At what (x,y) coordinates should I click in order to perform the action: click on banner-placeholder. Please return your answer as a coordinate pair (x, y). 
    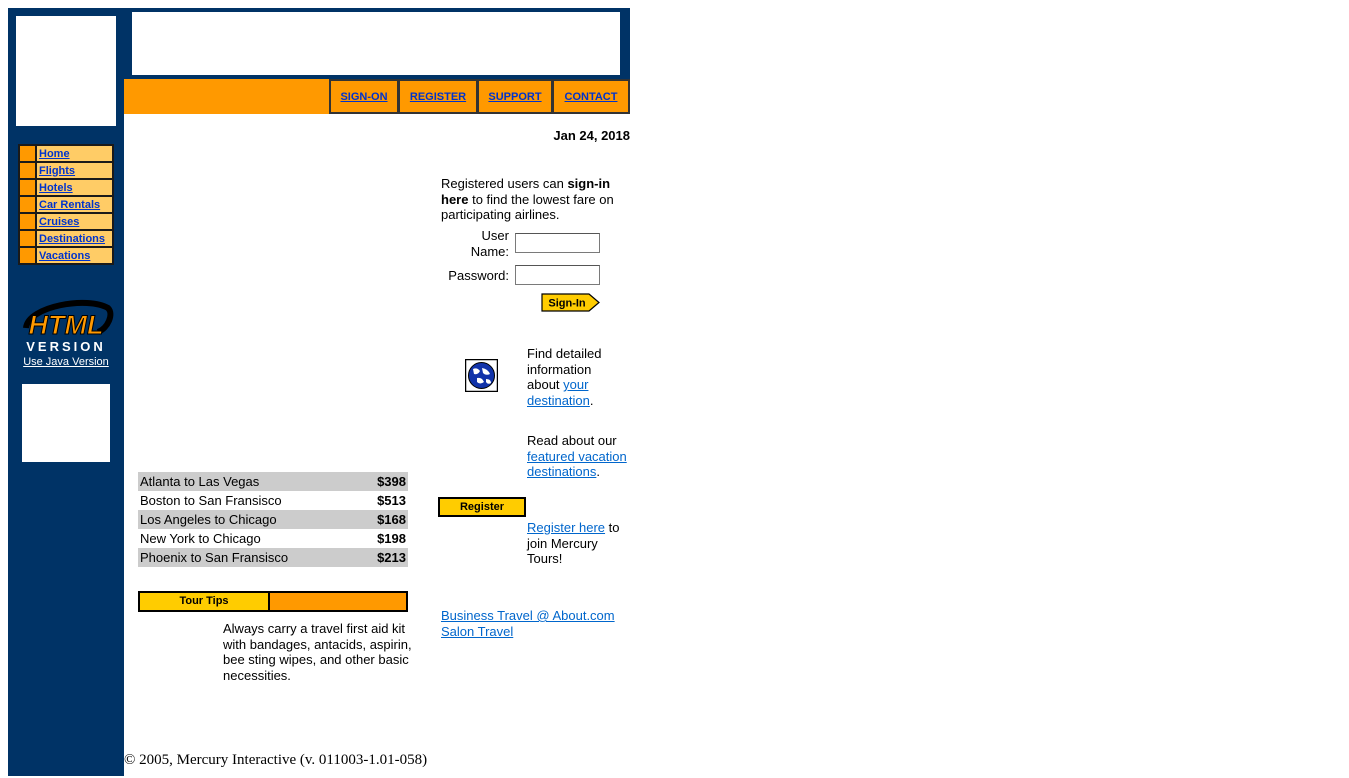
    Looking at the image, I should click on (376, 43).